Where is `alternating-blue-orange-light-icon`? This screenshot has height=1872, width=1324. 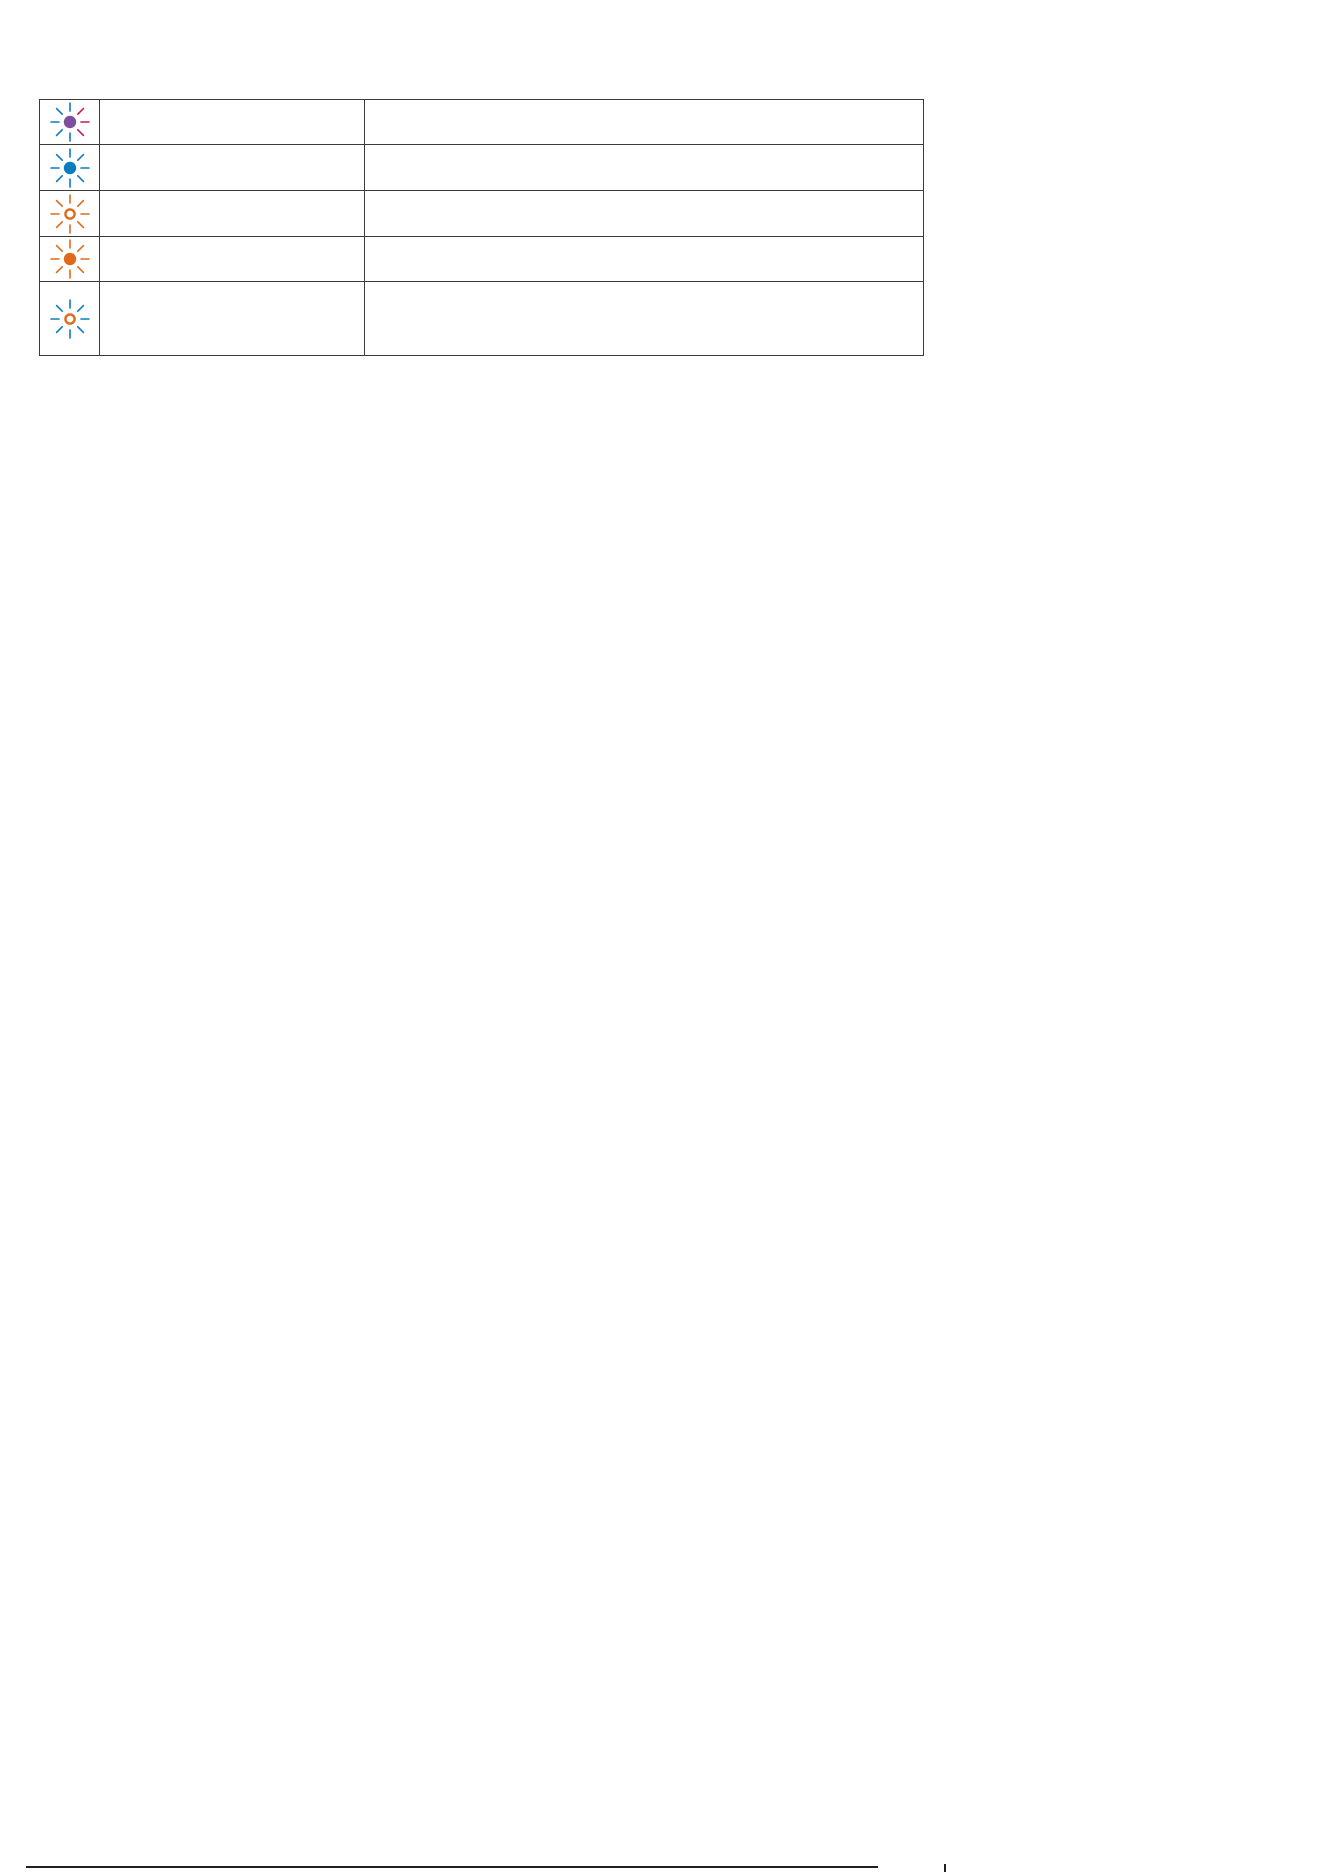 alternating-blue-orange-light-icon is located at coordinates (69, 318).